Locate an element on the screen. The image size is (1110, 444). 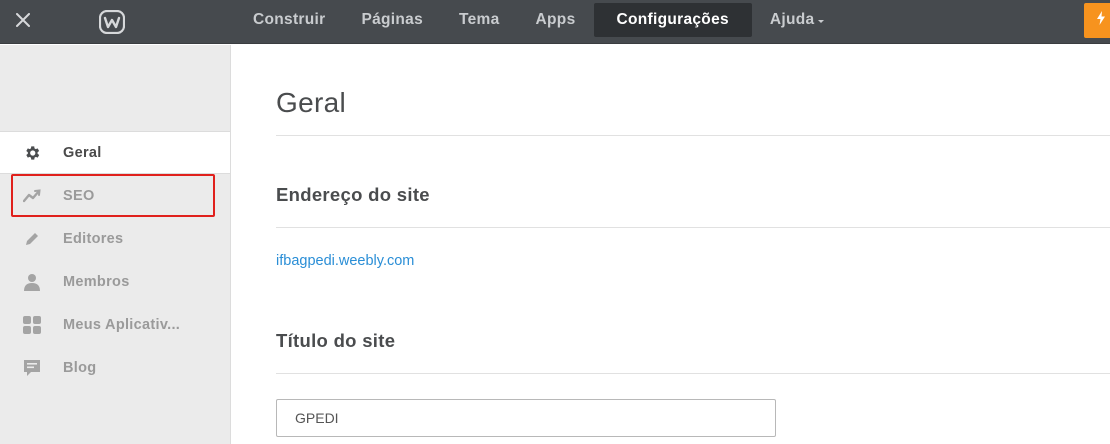
lightning-icon is located at coordinates (1101, 20).